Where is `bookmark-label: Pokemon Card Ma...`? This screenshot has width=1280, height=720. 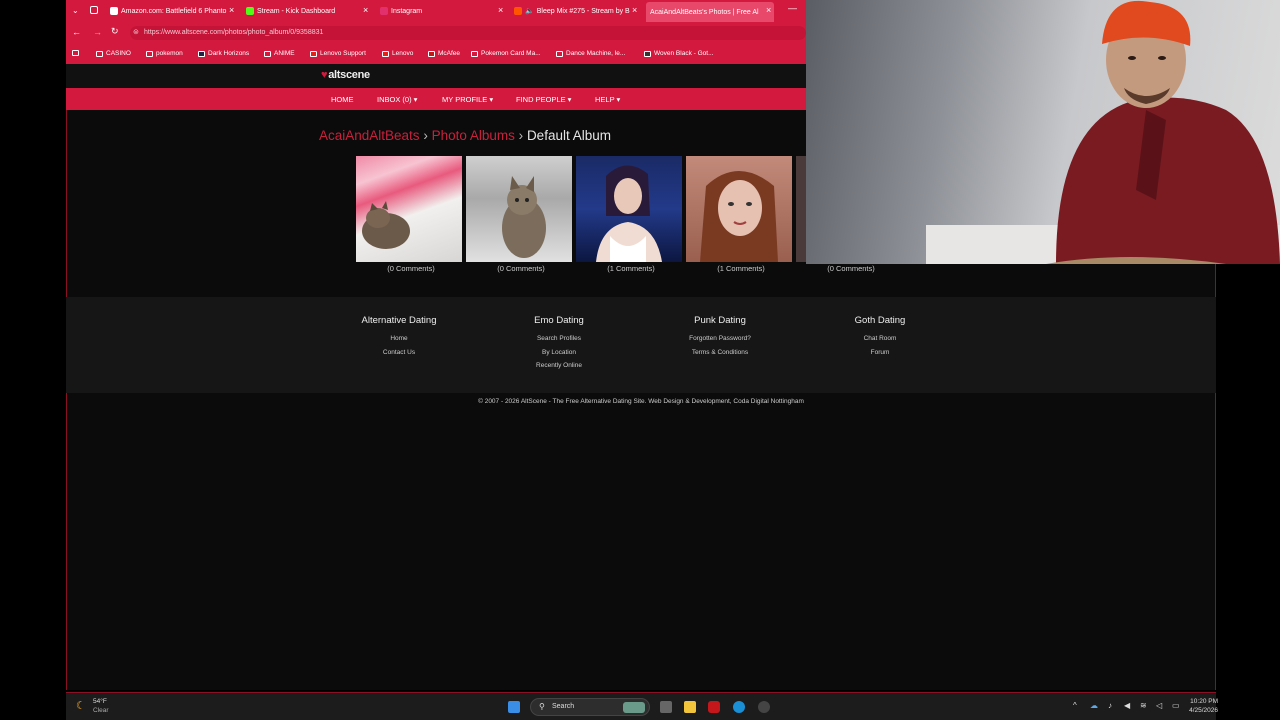 bookmark-label: Pokemon Card Ma... is located at coordinates (511, 53).